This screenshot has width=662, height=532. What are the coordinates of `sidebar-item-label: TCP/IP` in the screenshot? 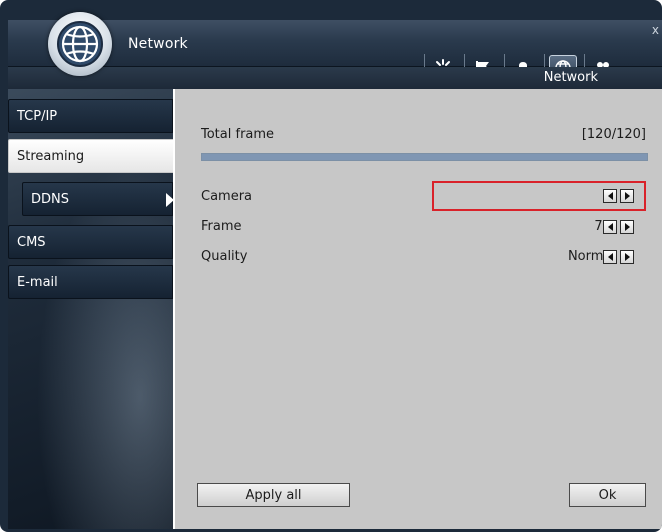 It's located at (37, 116).